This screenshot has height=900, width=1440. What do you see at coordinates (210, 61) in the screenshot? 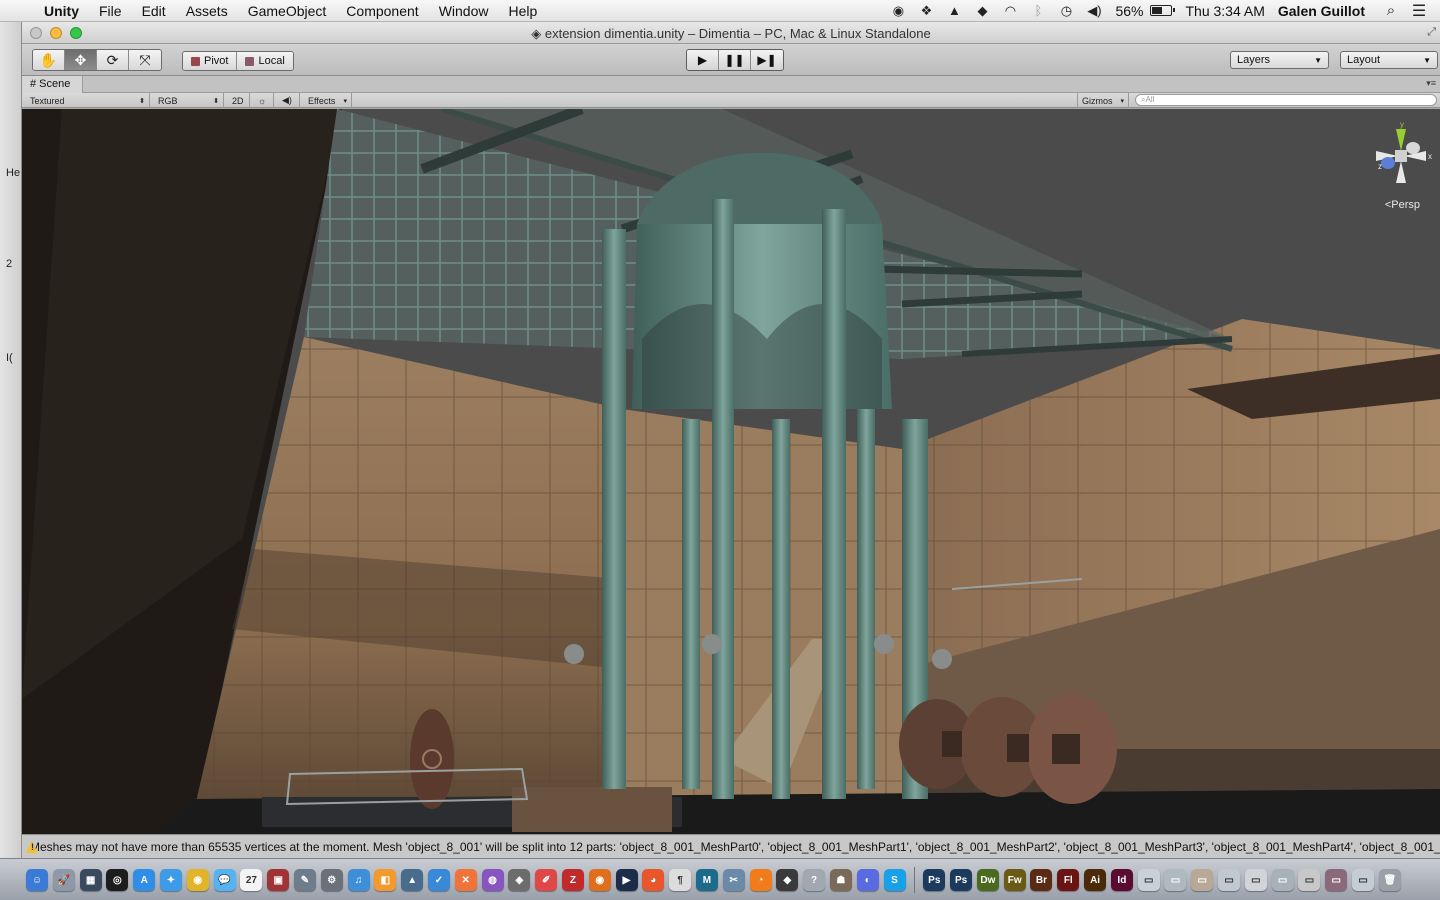
I see `pivot-button: Pivot` at bounding box center [210, 61].